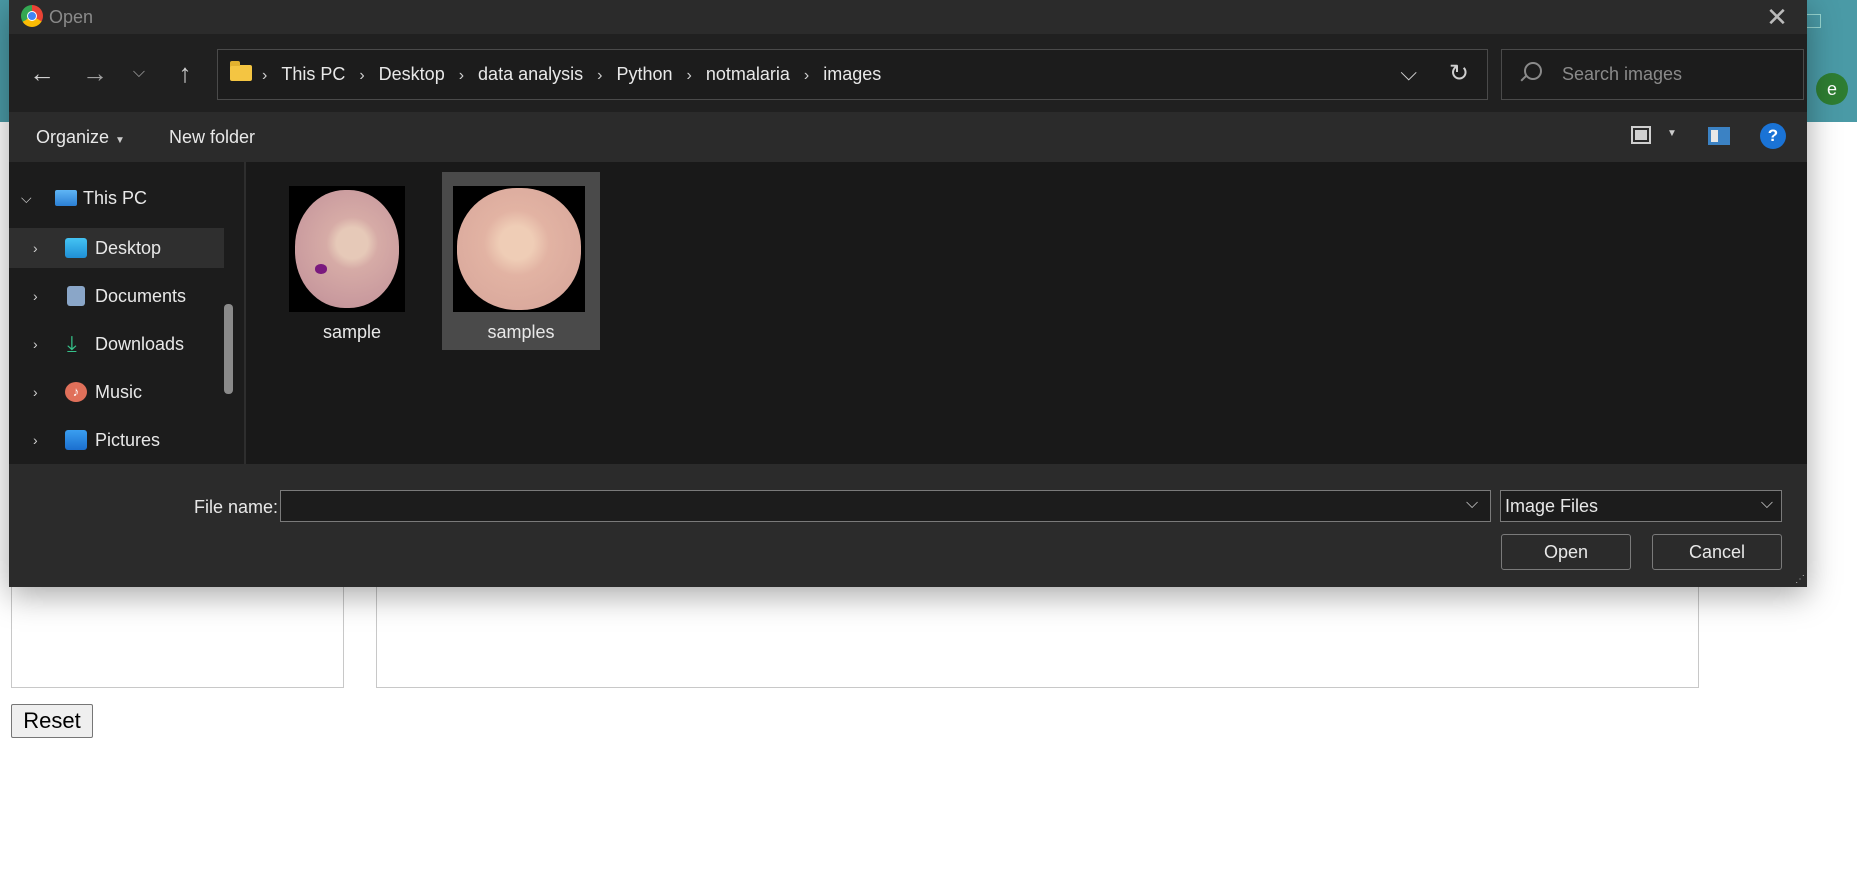 The image size is (1857, 894). I want to click on dialog-titlebar: Open ✕, so click(908, 17).